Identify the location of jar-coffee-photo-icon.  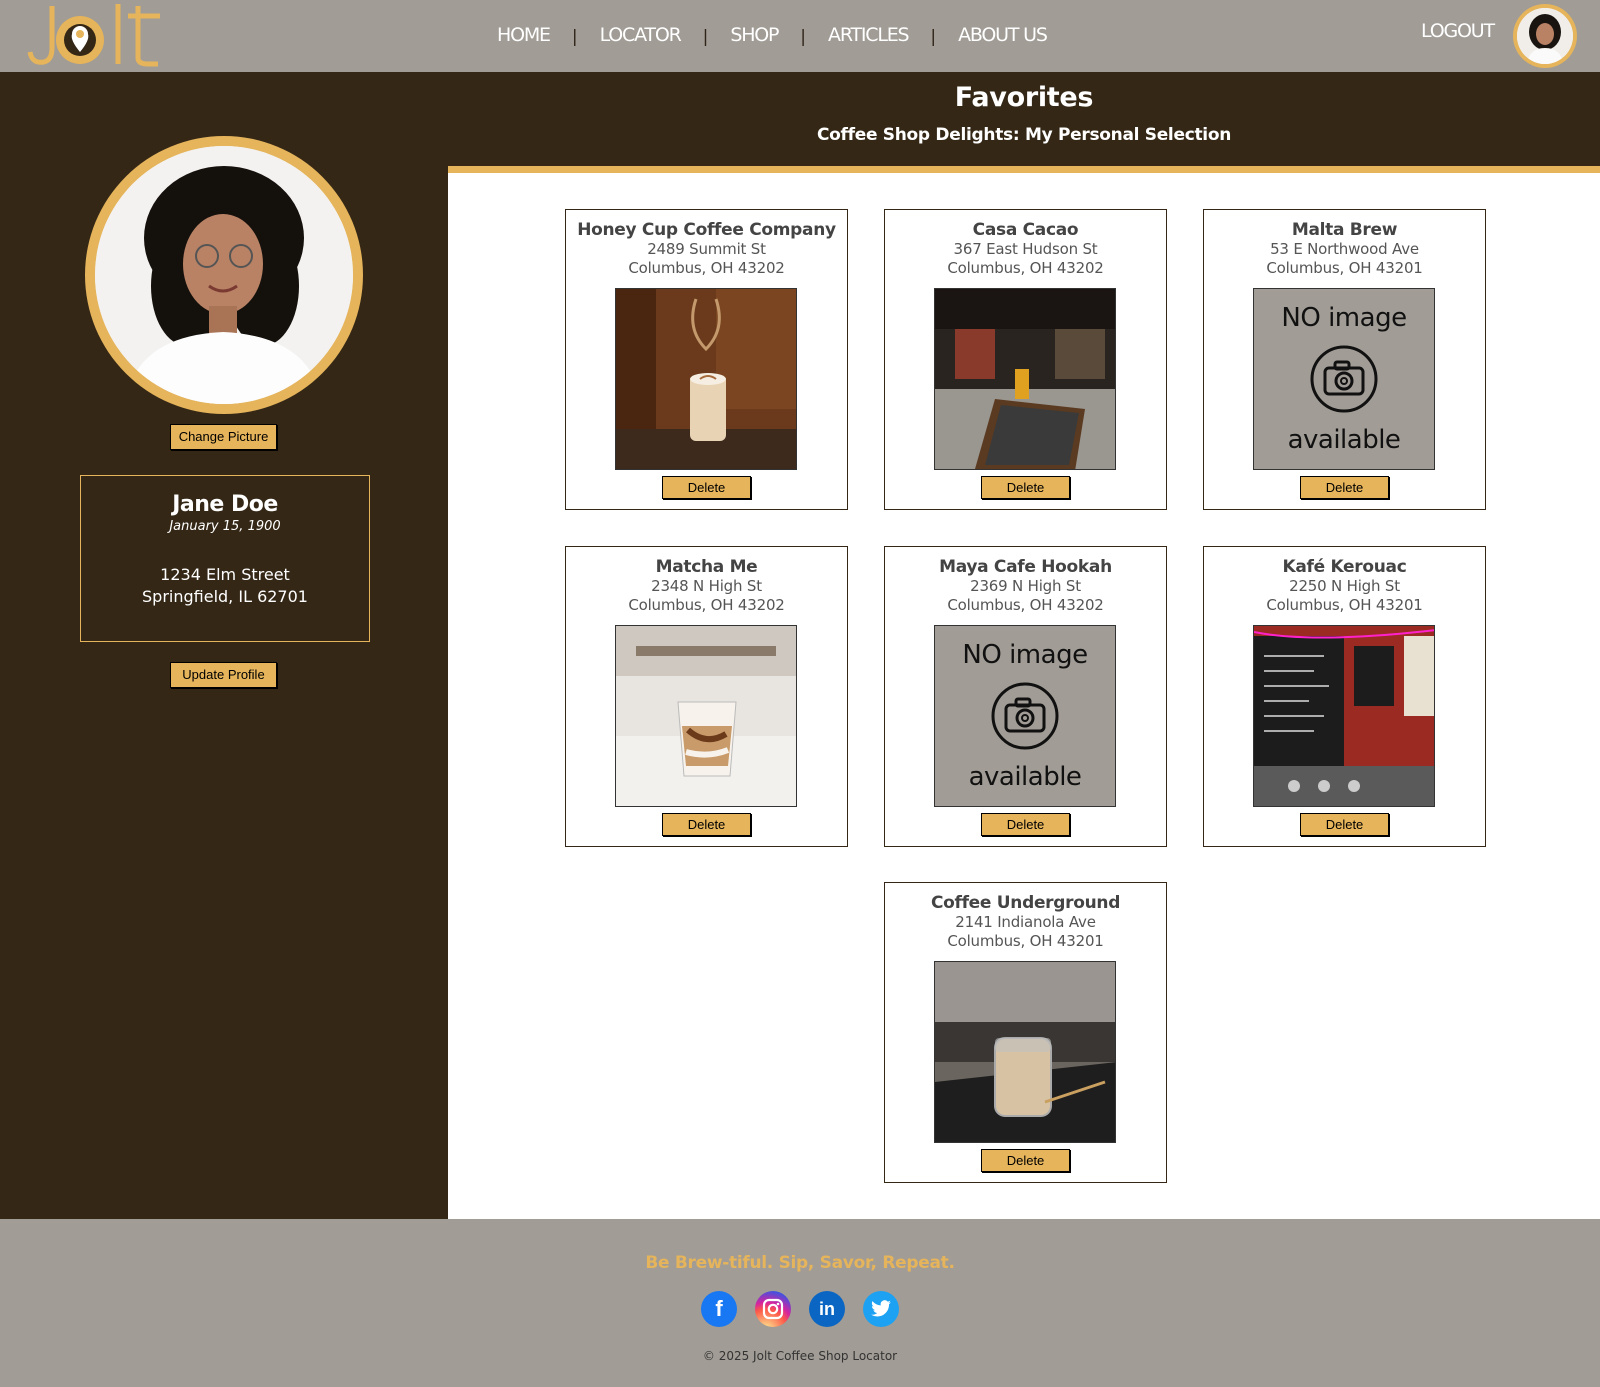
(1025, 1052).